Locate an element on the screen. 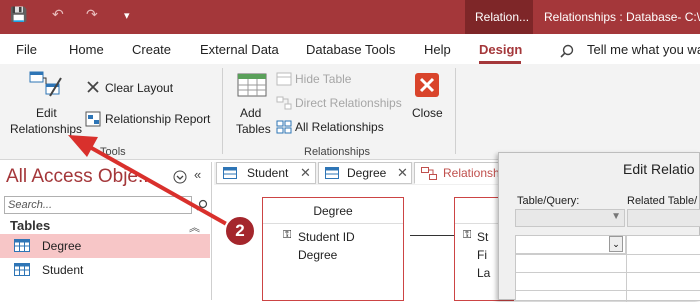 This screenshot has height=302, width=700. all-relationships-label: All Relationships is located at coordinates (339, 127).